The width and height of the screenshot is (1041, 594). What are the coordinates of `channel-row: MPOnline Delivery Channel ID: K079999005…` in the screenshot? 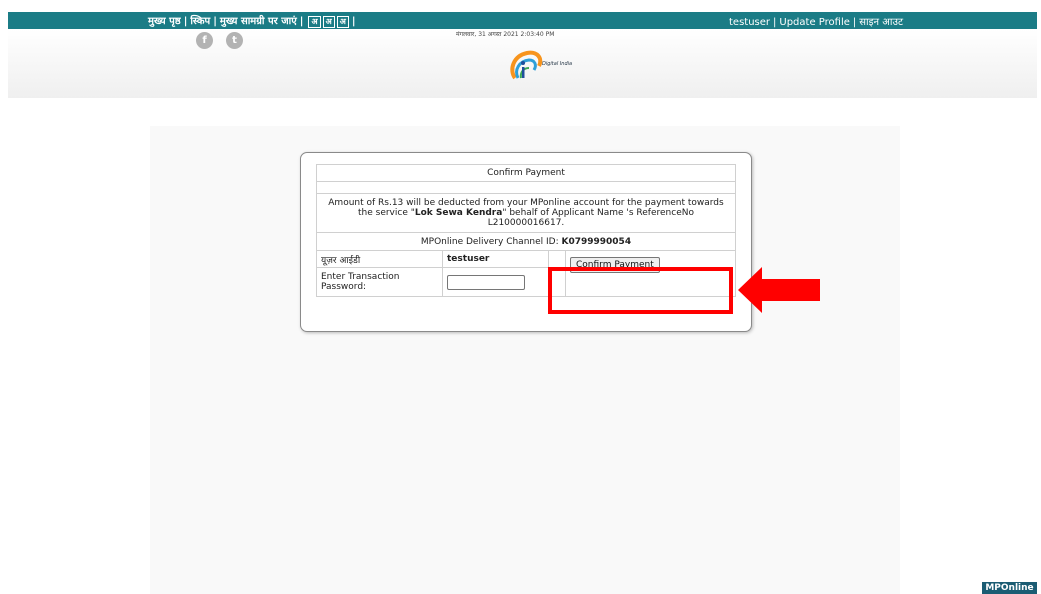 It's located at (526, 241).